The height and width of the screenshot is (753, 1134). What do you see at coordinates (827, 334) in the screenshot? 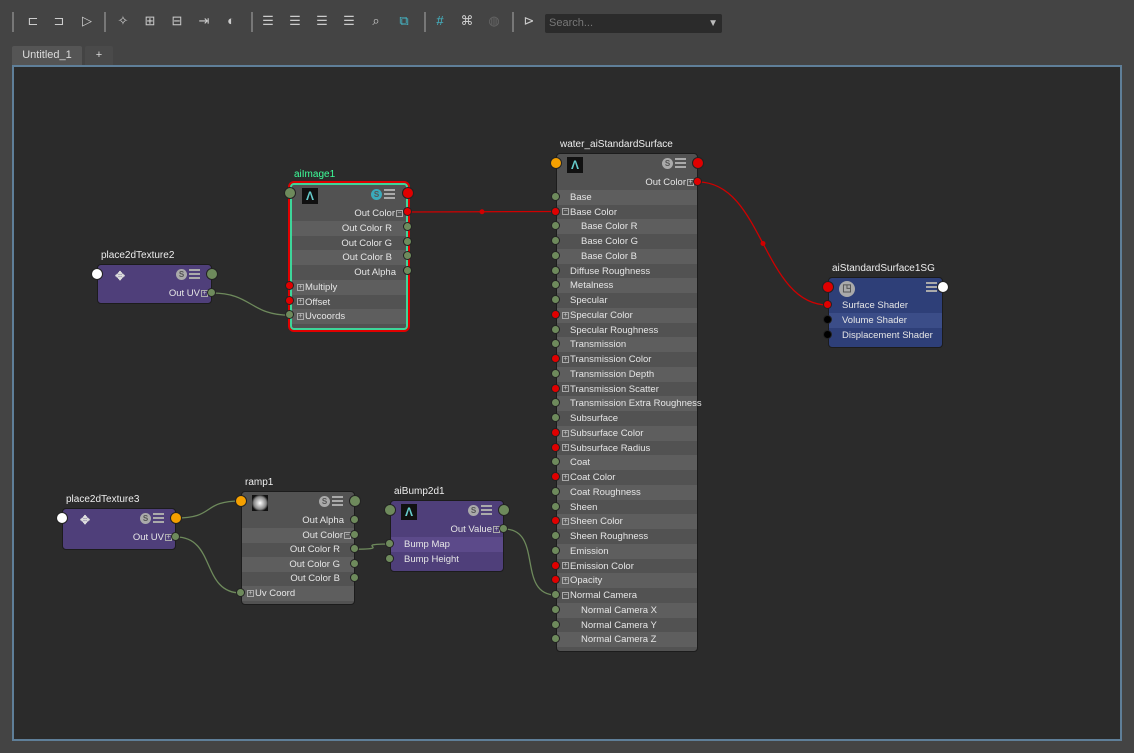
I see `attribute-plug-black` at bounding box center [827, 334].